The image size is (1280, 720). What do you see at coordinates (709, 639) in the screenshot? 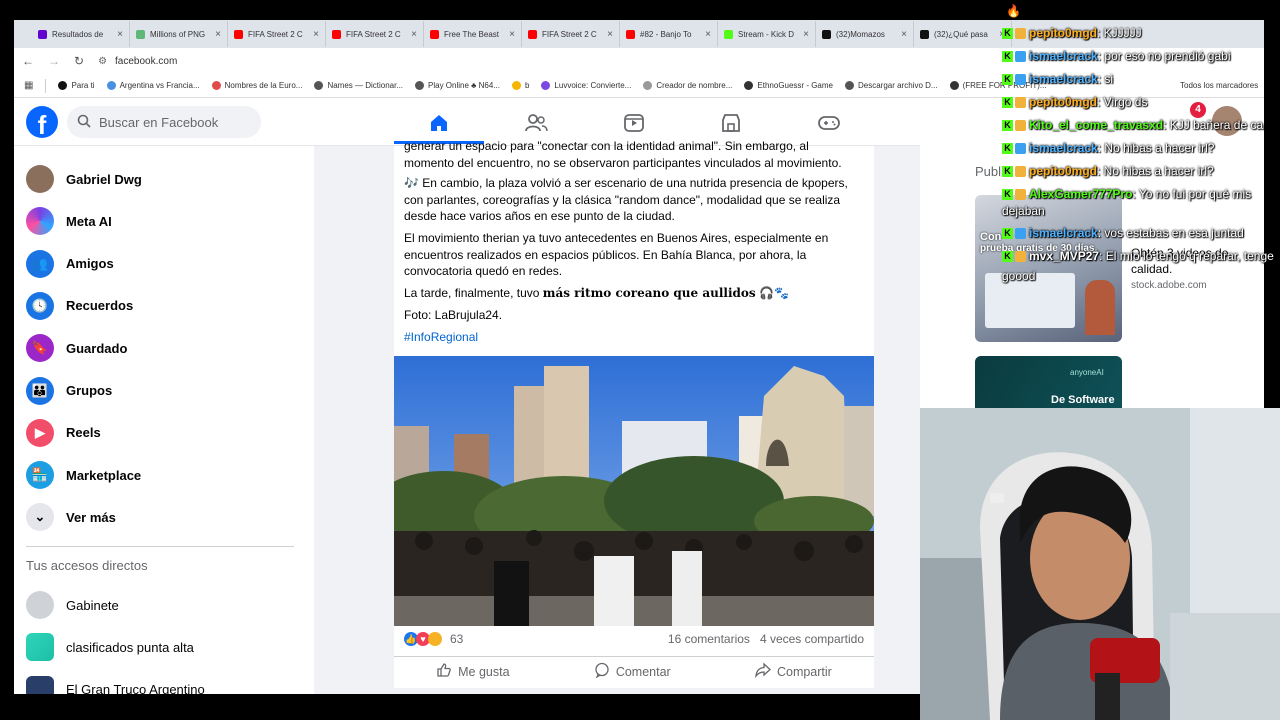
I see `comments-count-link: 16 comentarios` at bounding box center [709, 639].